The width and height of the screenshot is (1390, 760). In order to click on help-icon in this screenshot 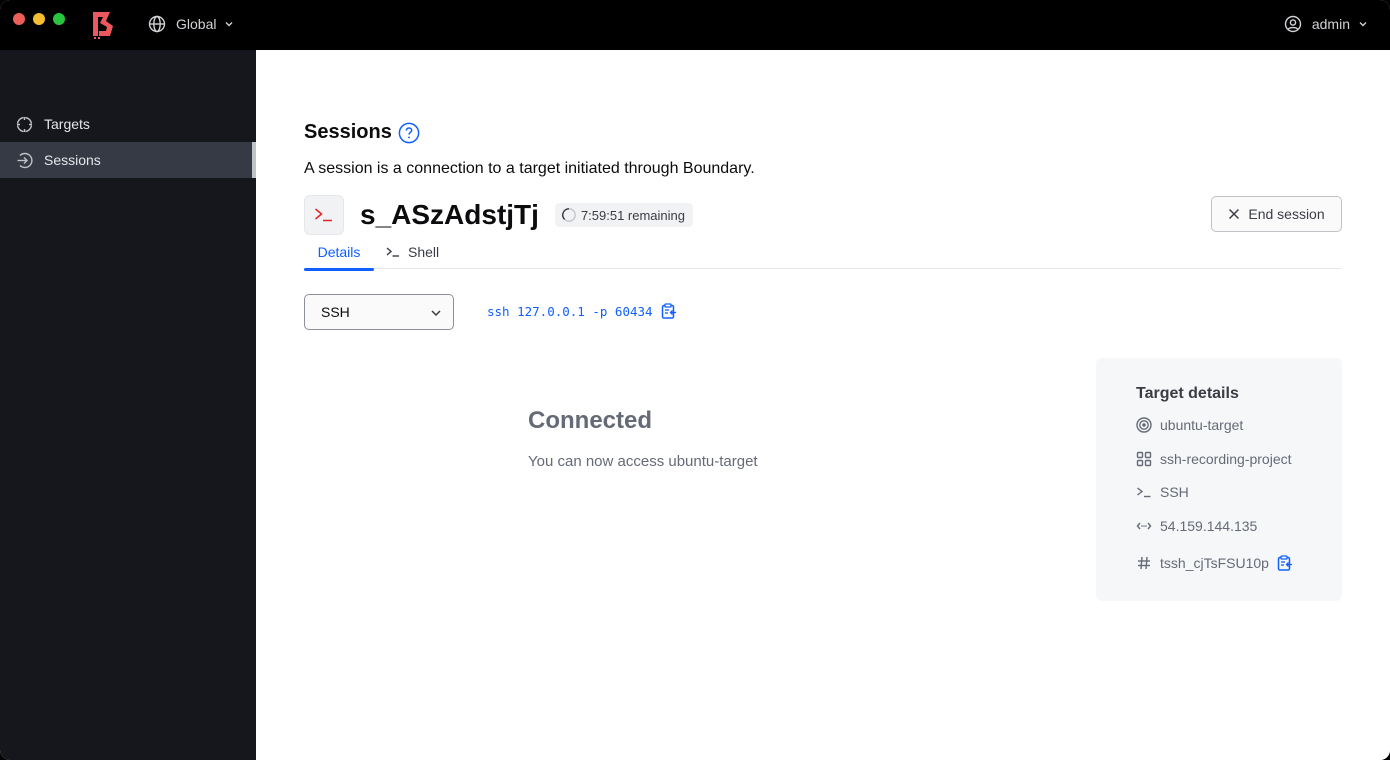, I will do `click(409, 133)`.